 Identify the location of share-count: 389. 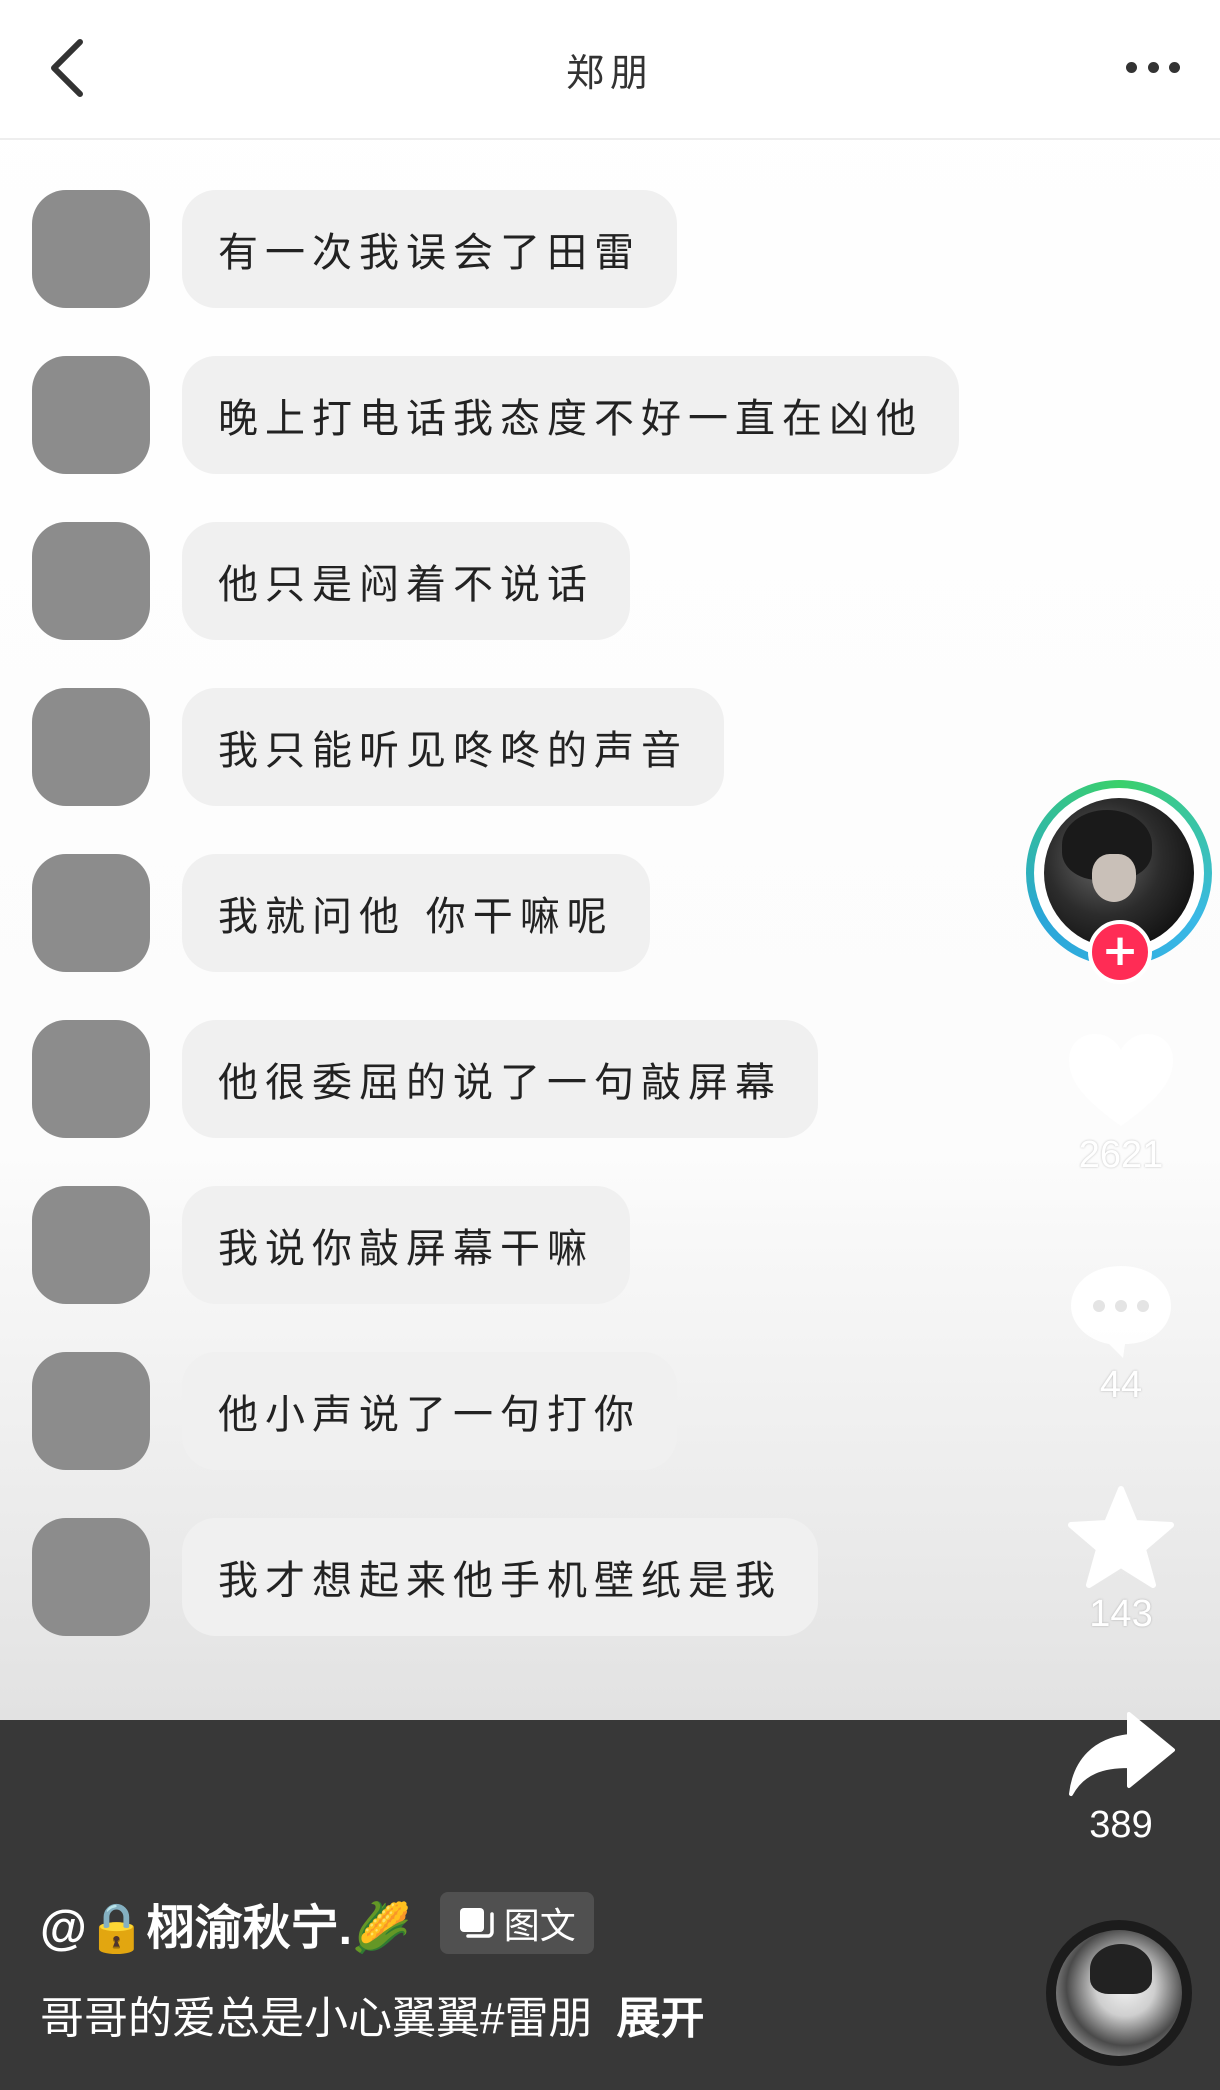
(1121, 1825).